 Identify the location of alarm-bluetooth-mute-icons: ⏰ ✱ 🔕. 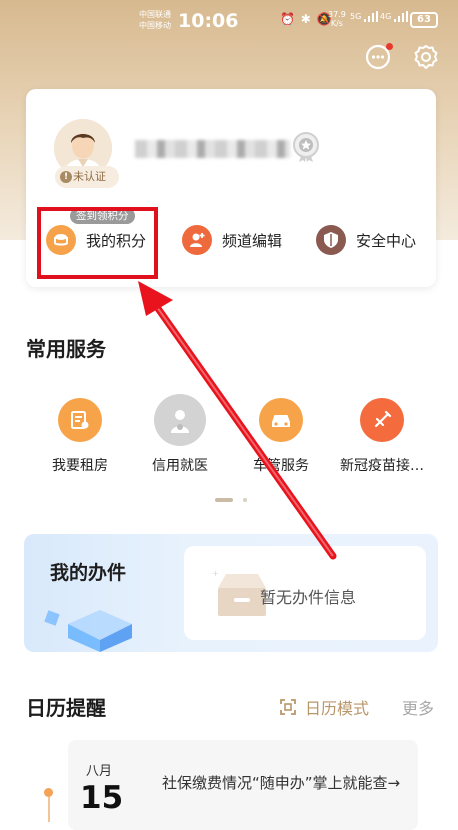
(306, 19).